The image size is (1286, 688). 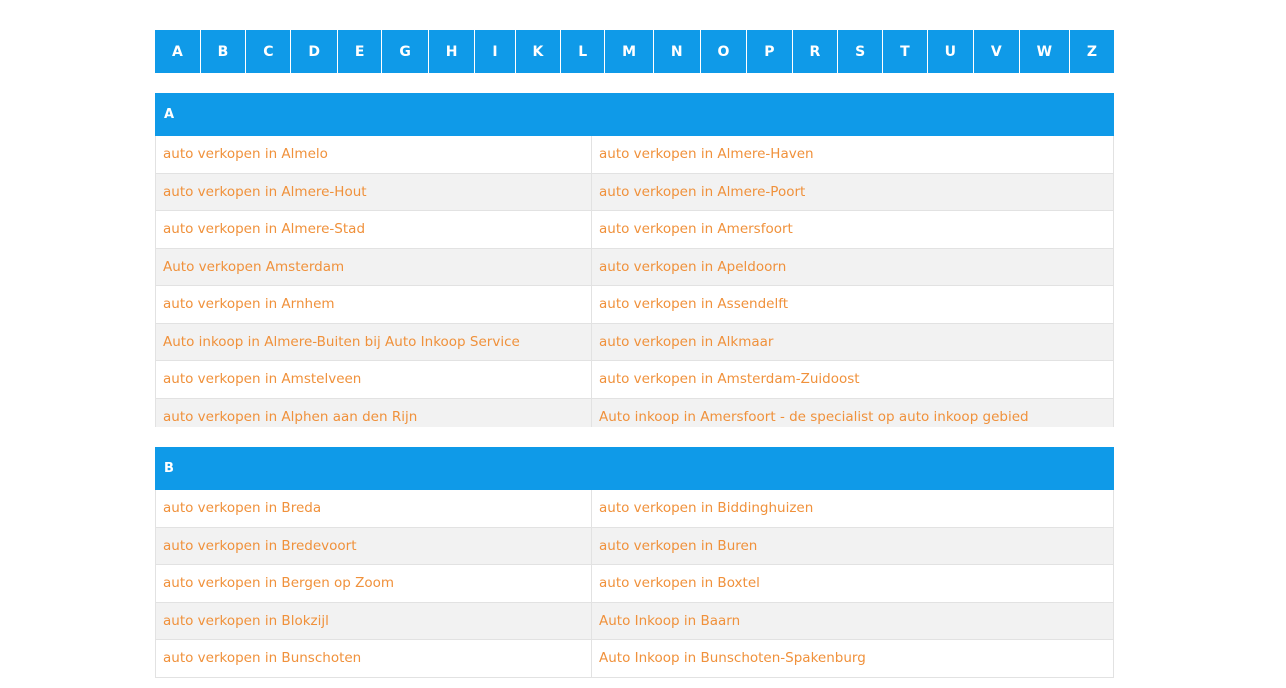 What do you see at coordinates (373, 412) in the screenshot?
I see `city-link: auto verkopen in Alphen aan den Rijn` at bounding box center [373, 412].